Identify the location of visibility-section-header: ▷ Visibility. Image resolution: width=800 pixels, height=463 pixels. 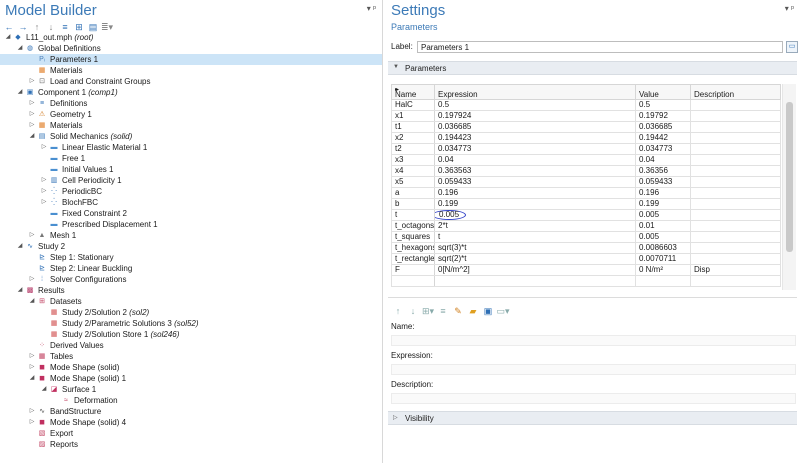
(592, 418).